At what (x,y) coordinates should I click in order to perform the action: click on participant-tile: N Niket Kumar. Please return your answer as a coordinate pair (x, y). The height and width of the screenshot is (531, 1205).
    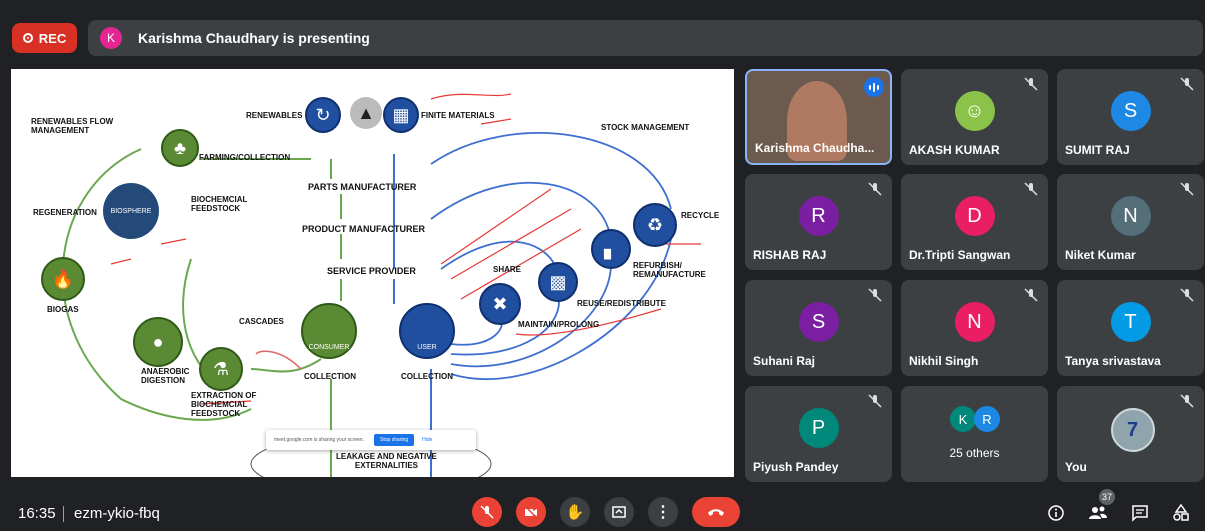
    Looking at the image, I should click on (1130, 222).